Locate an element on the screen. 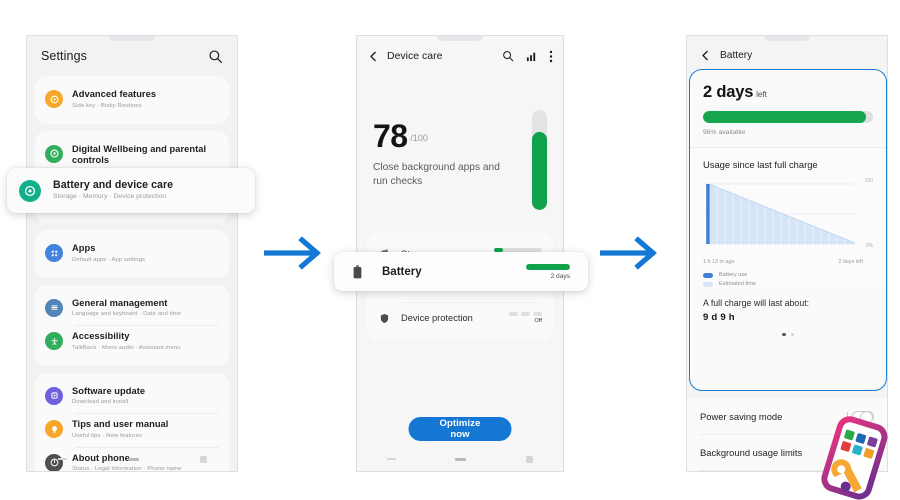  battery-left-label: left is located at coordinates (761, 94).